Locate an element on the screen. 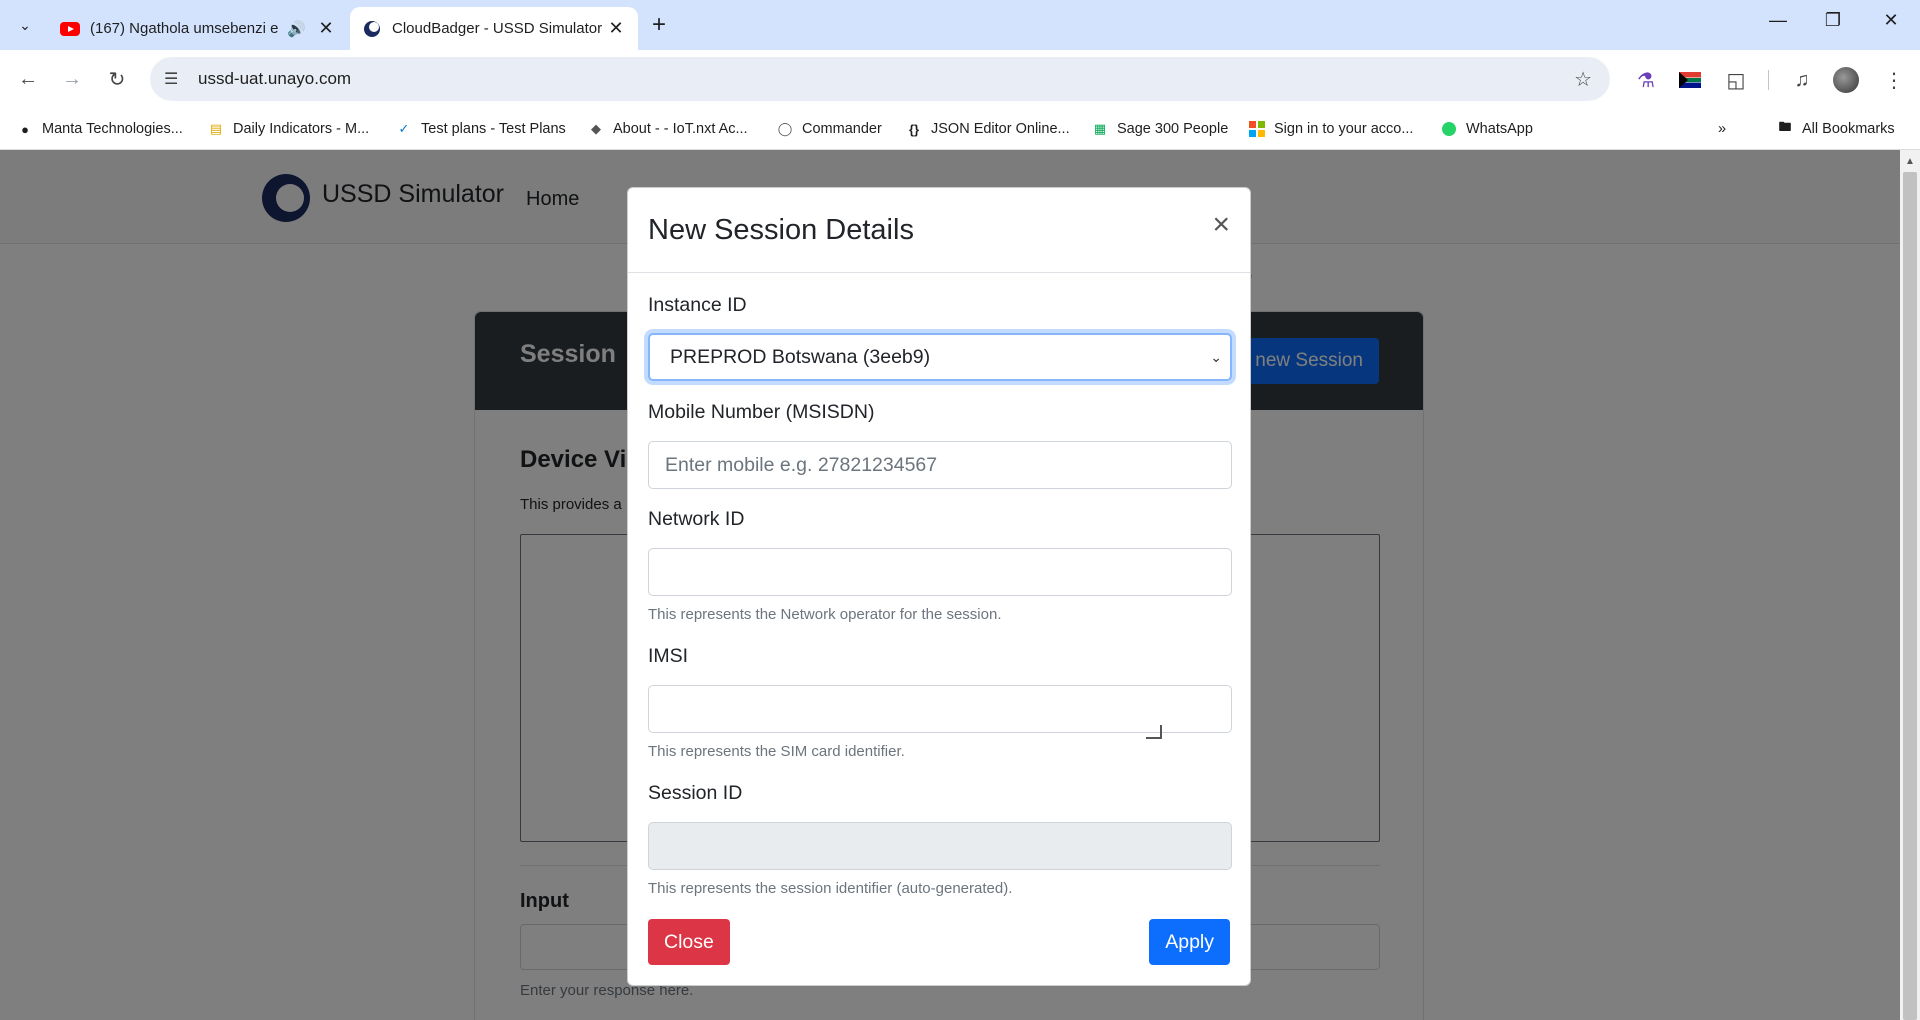  page-scrollbar: ▲ is located at coordinates (1910, 585).